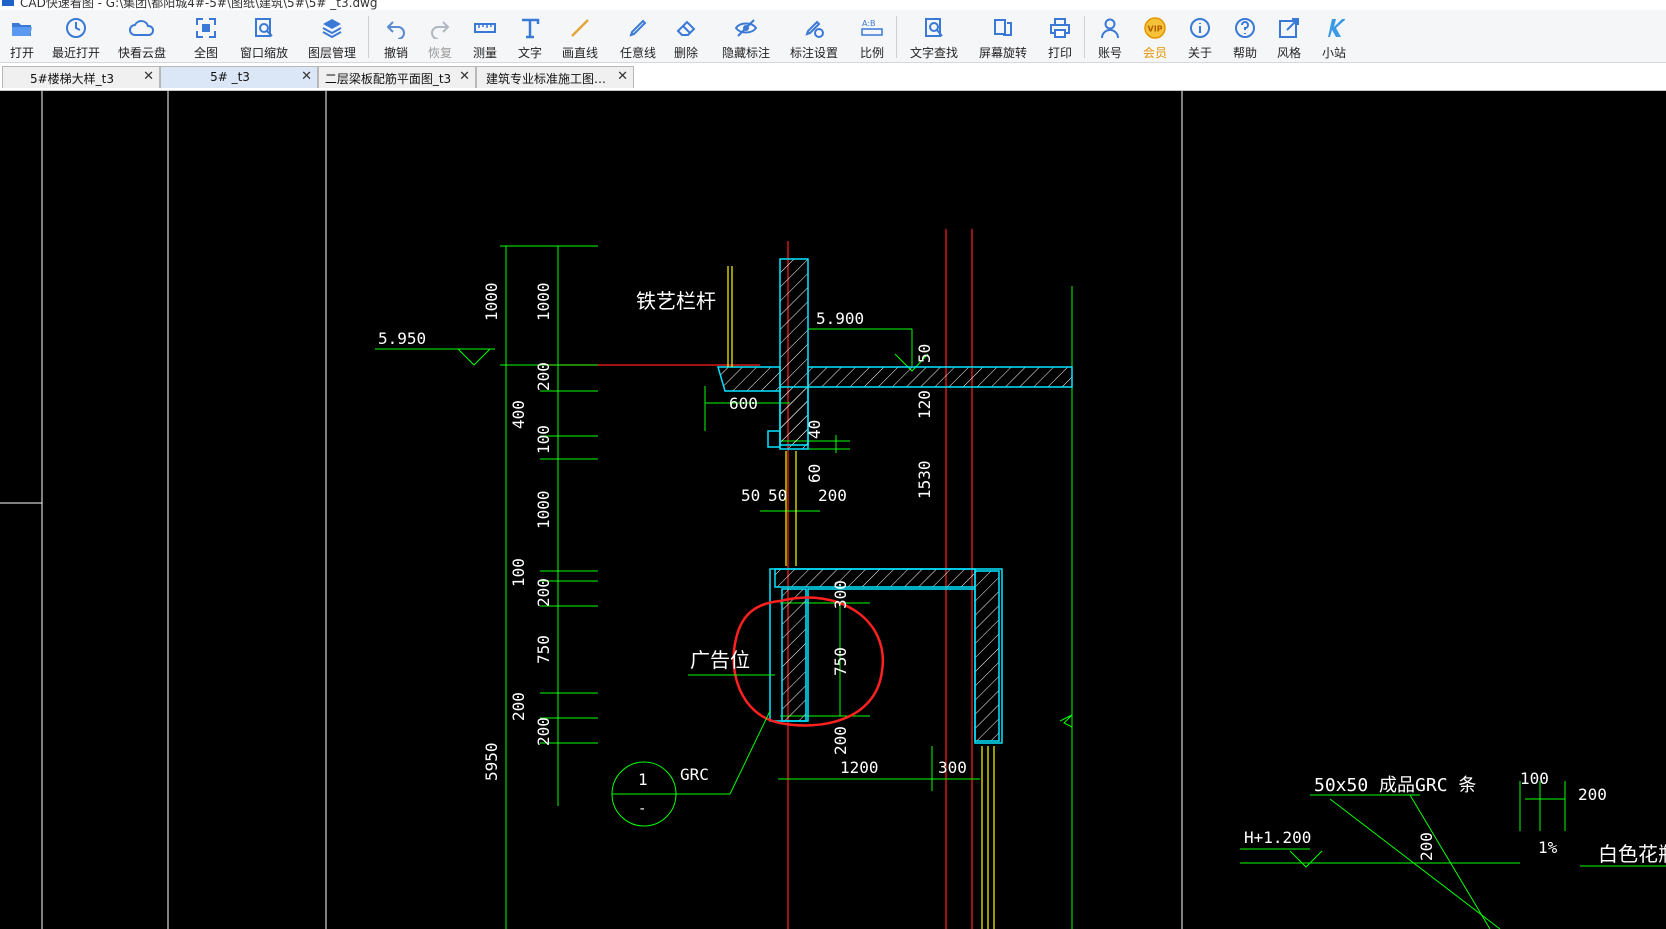 This screenshot has width=1666, height=929. I want to click on tab-current-drawing: 5# _t3 ✕, so click(239, 77).